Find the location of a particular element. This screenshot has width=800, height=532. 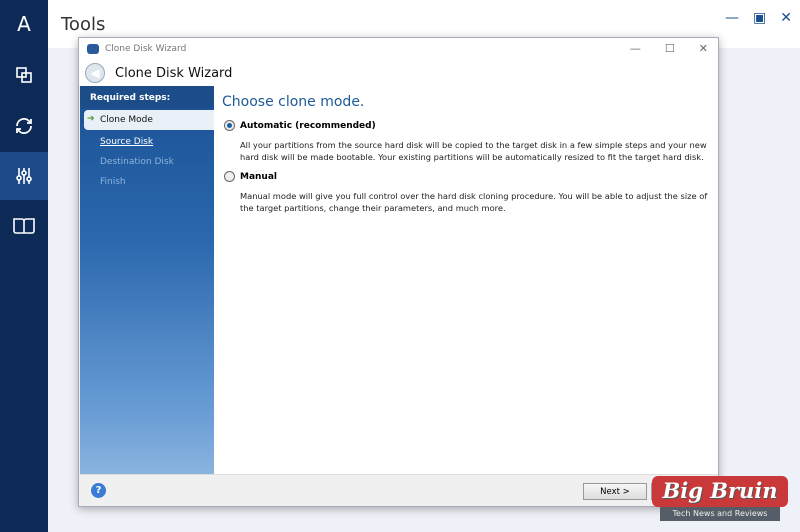

sync-icon is located at coordinates (24, 126).